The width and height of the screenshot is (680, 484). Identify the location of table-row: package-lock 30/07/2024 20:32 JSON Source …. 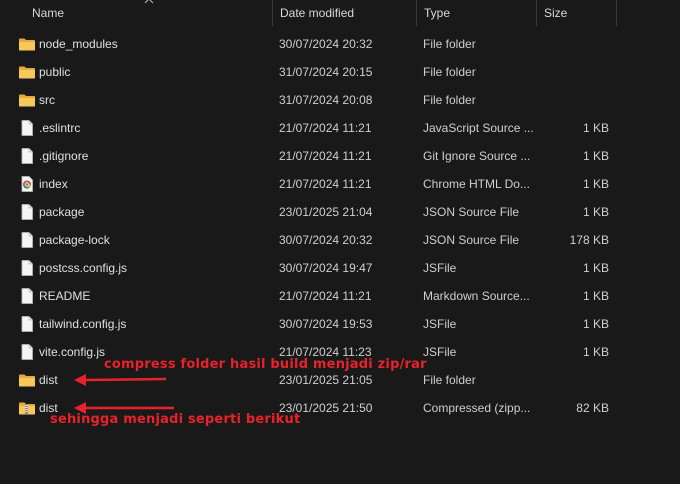
(340, 240).